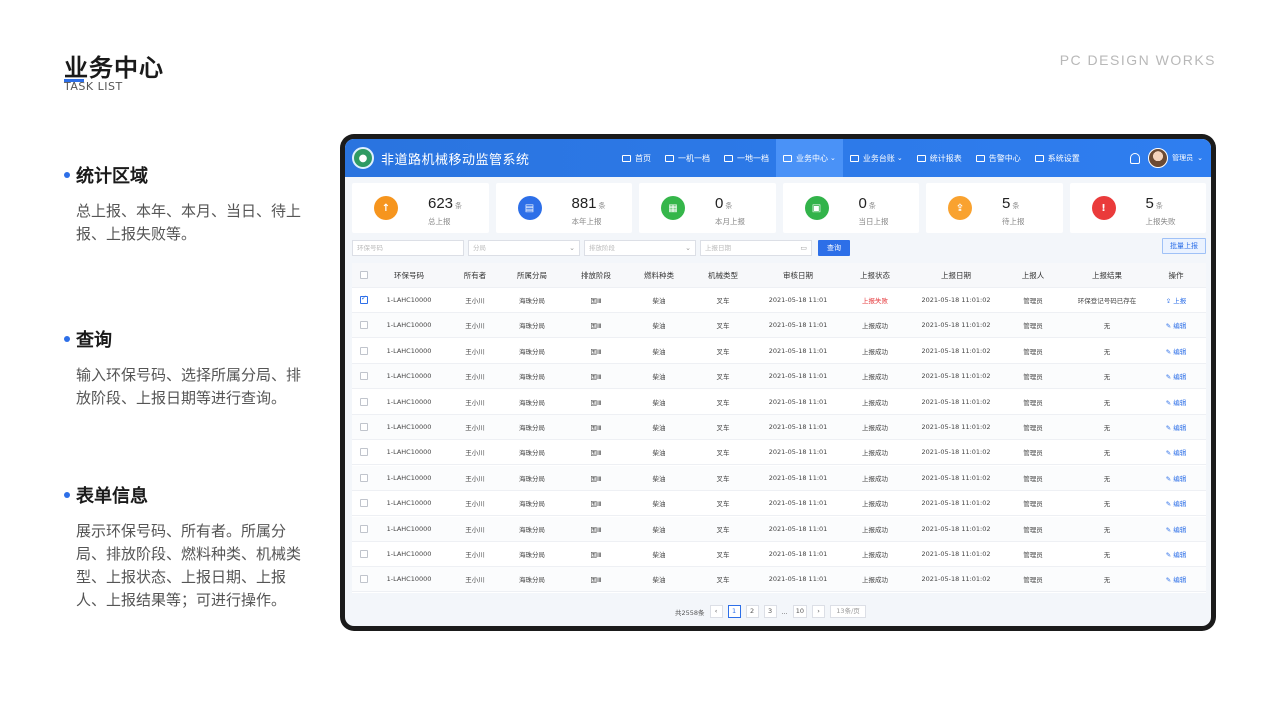  Describe the element at coordinates (596, 529) in the screenshot. I see `table-cell: 国Ⅲ` at that location.